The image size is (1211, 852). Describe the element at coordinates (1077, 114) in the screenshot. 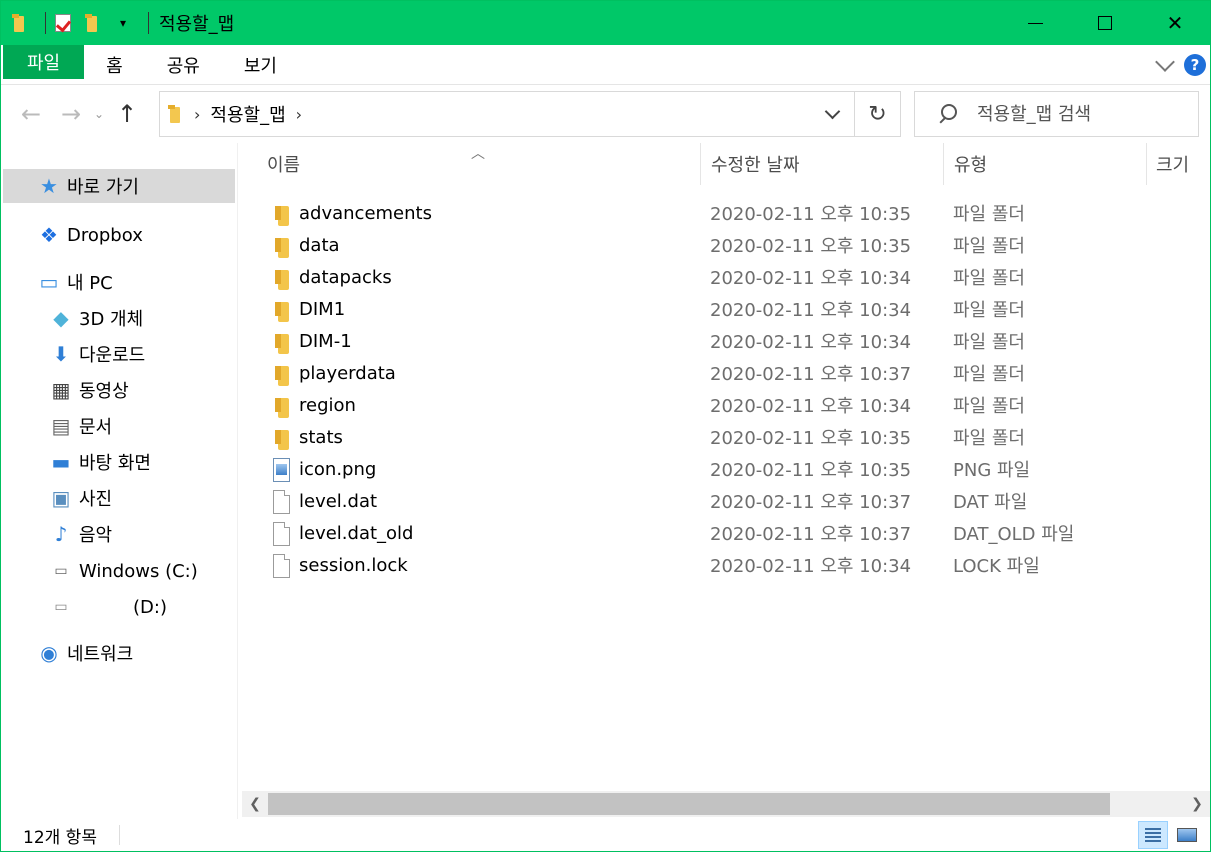

I see `search-input` at that location.